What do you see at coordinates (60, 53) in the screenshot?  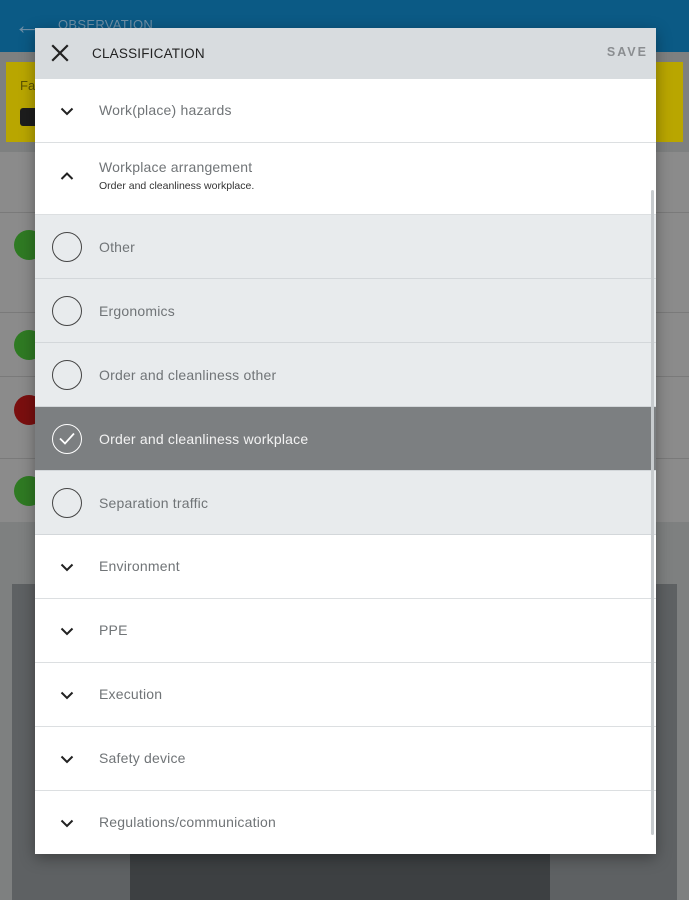 I see `close-icon` at bounding box center [60, 53].